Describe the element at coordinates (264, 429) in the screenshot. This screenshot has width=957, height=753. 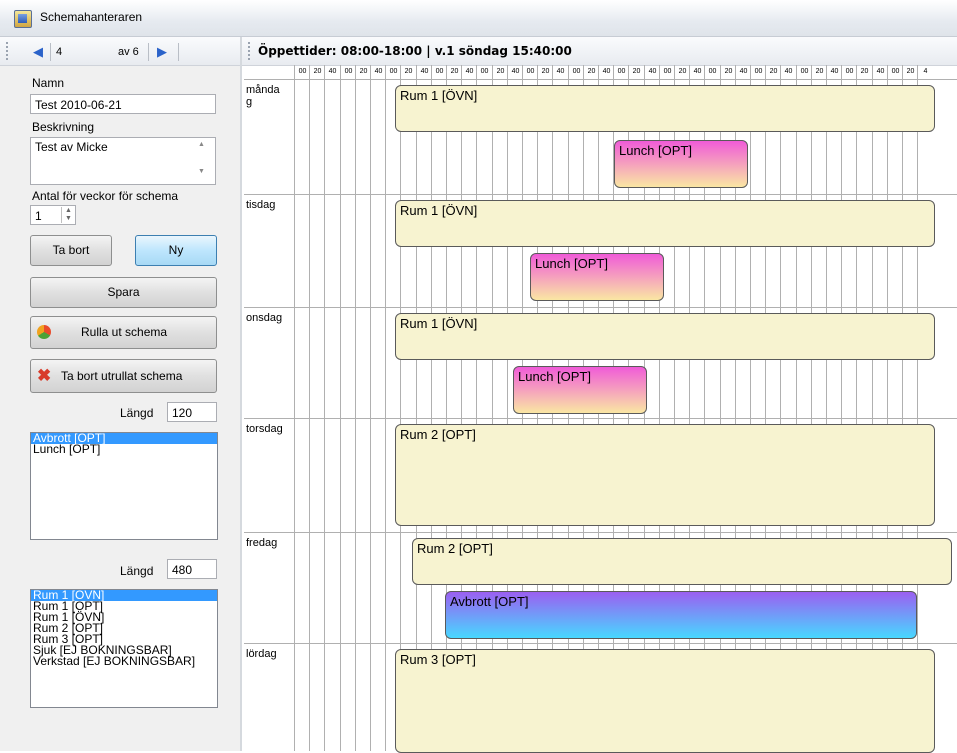
I see `day-label: torsdag` at that location.